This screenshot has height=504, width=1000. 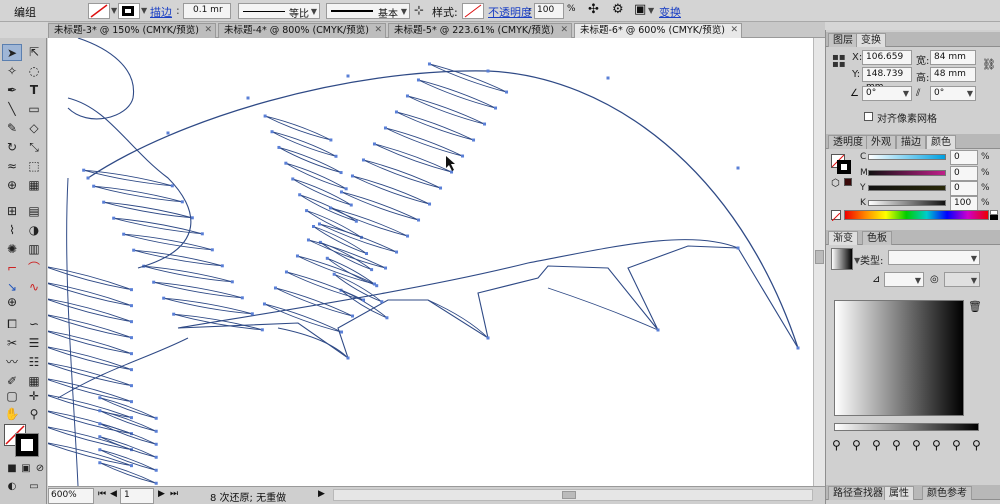 What do you see at coordinates (368, 11) in the screenshot?
I see `brush-definition-dropdown: 基本 ▼` at bounding box center [368, 11].